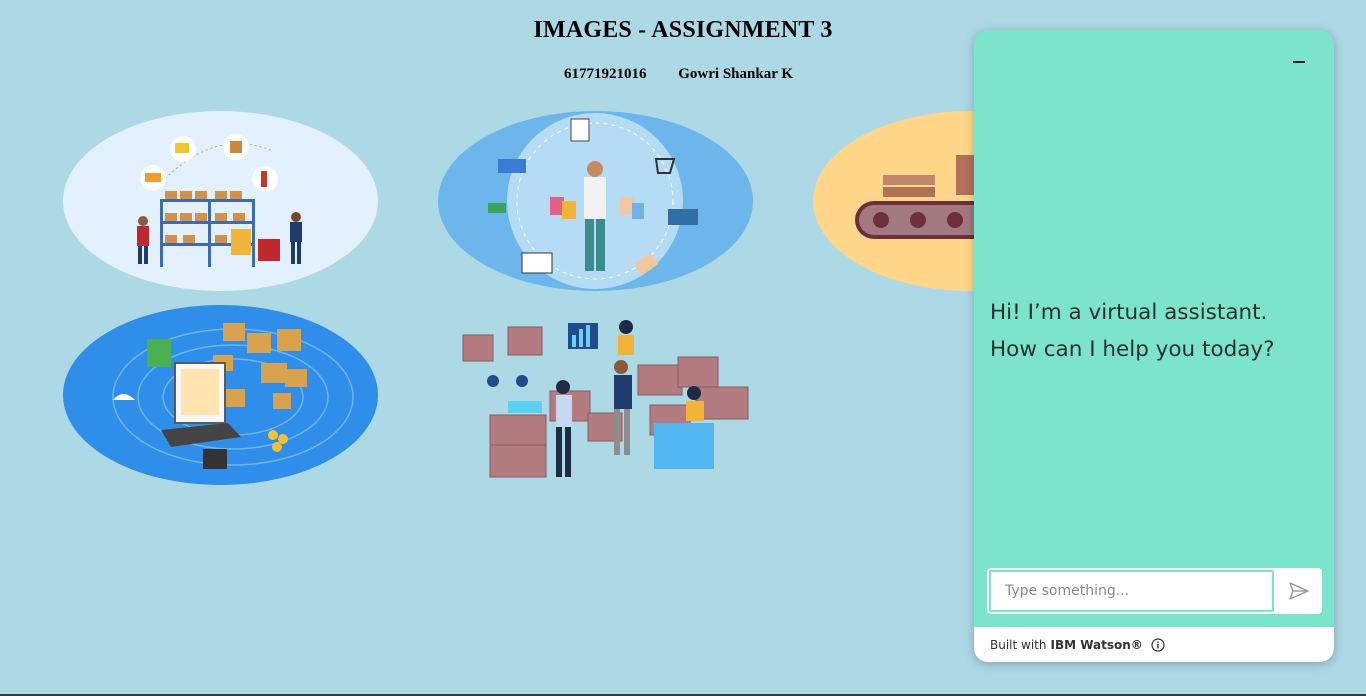 The height and width of the screenshot is (696, 1366). Describe the element at coordinates (735, 74) in the screenshot. I see `student-name: Gowri Shankar K` at that location.